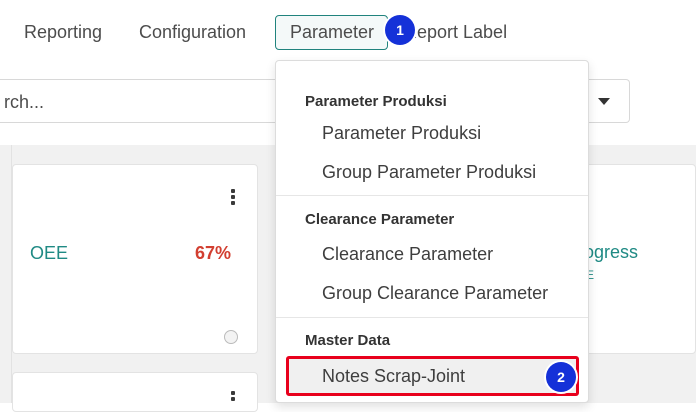  Describe the element at coordinates (331, 32) in the screenshot. I see `menu-parameter: Parameter` at that location.